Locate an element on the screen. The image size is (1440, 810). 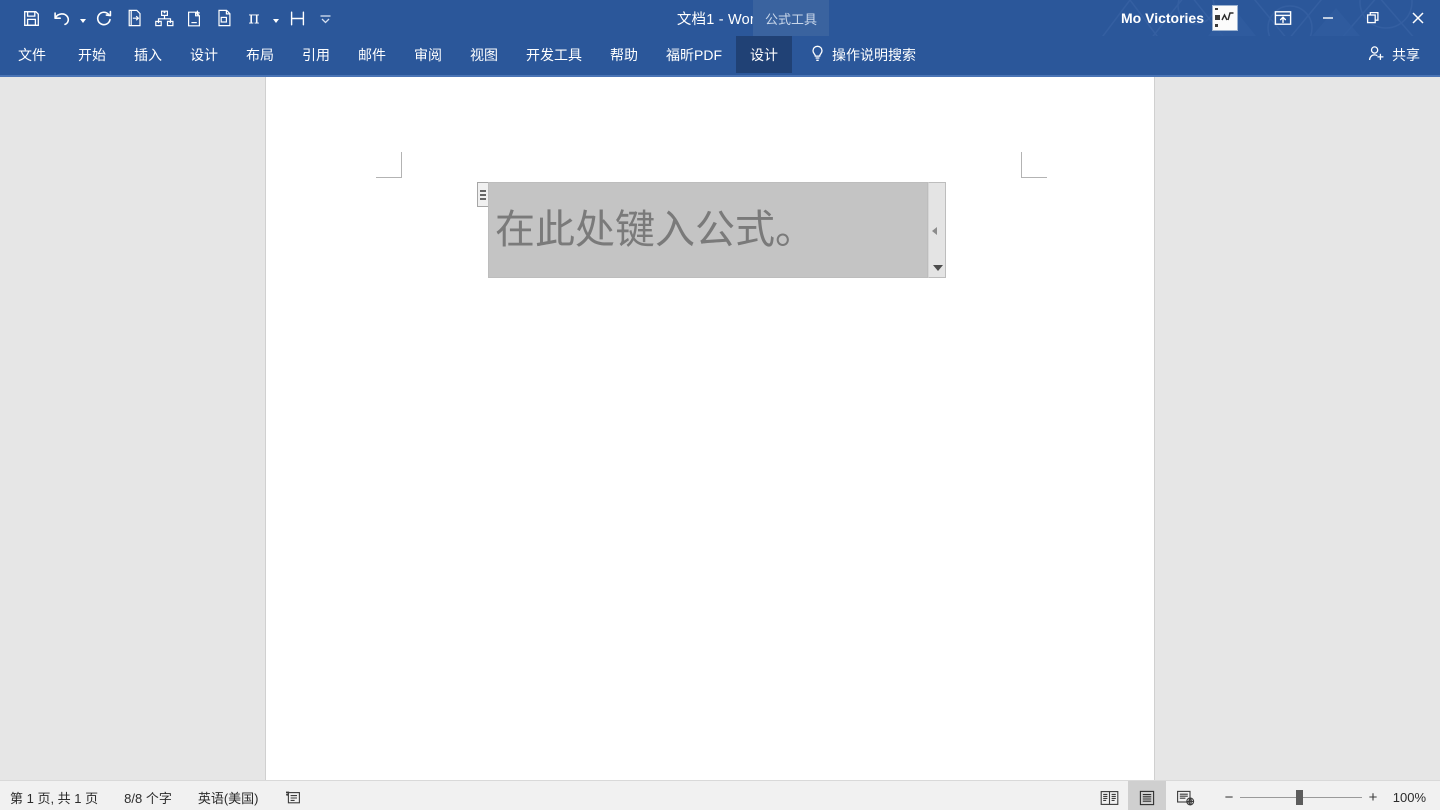
user-avatar is located at coordinates (1225, 18).